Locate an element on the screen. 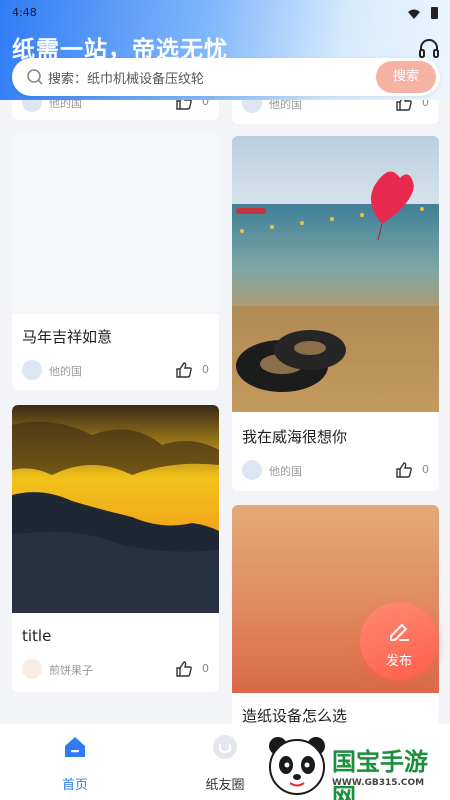 This screenshot has width=450, height=800. watermark-title: 国宝手游网 is located at coordinates (380, 774).